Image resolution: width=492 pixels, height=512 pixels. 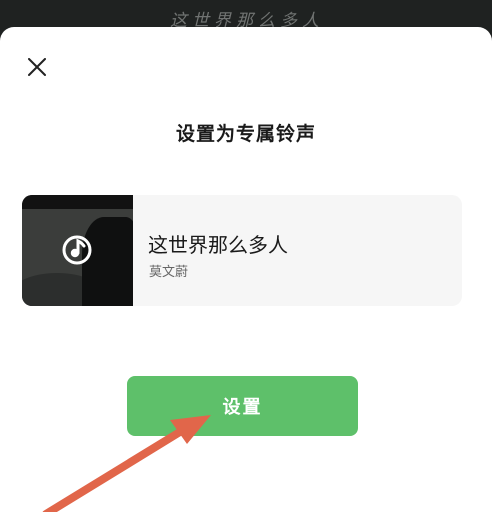 I want to click on cover-topbar, so click(x=77, y=202).